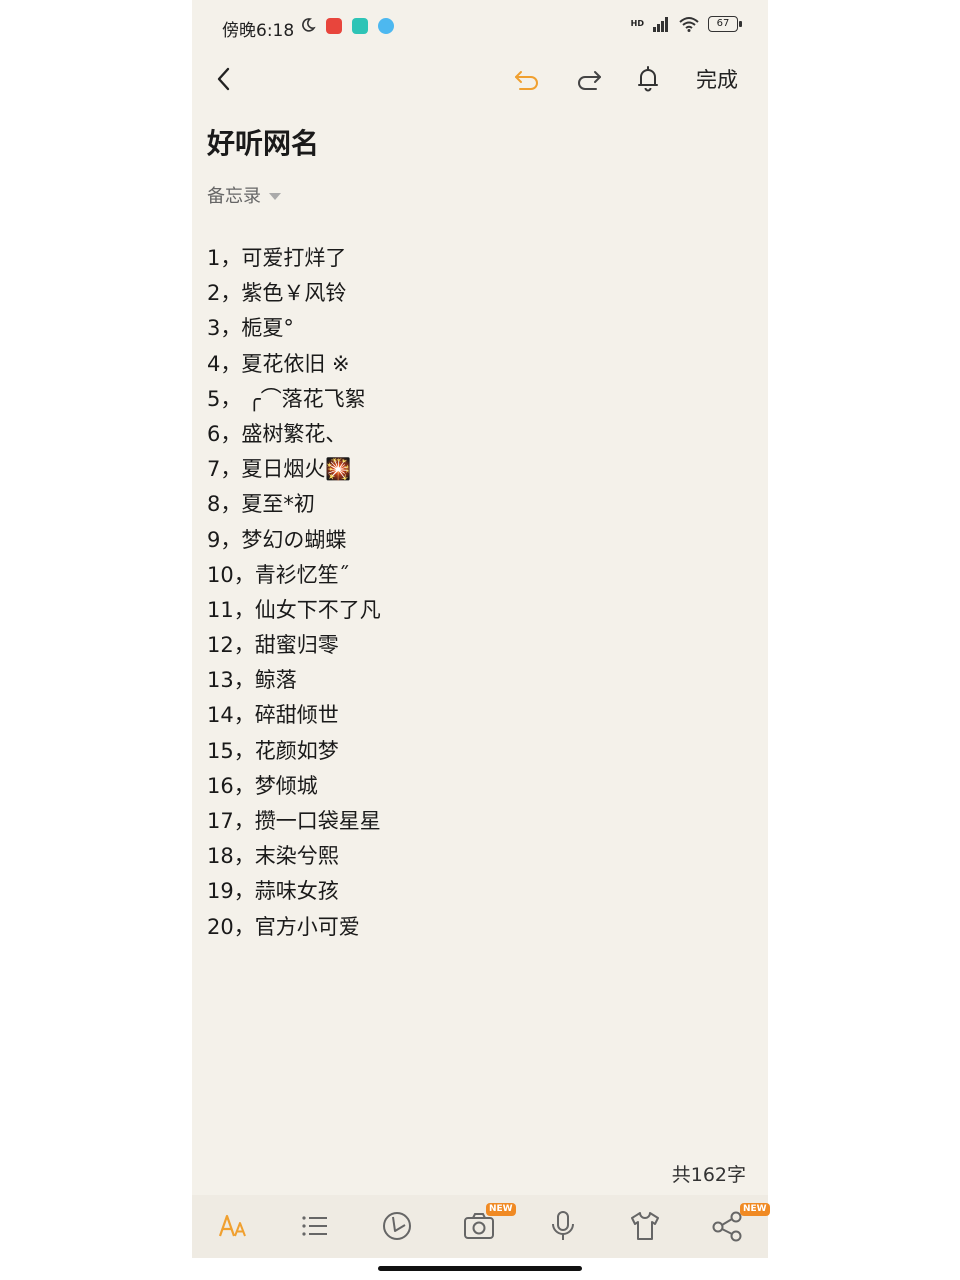 The height and width of the screenshot is (1280, 960). What do you see at coordinates (273, 891) in the screenshot?
I see `list-item: 19，蒜味女孩` at bounding box center [273, 891].